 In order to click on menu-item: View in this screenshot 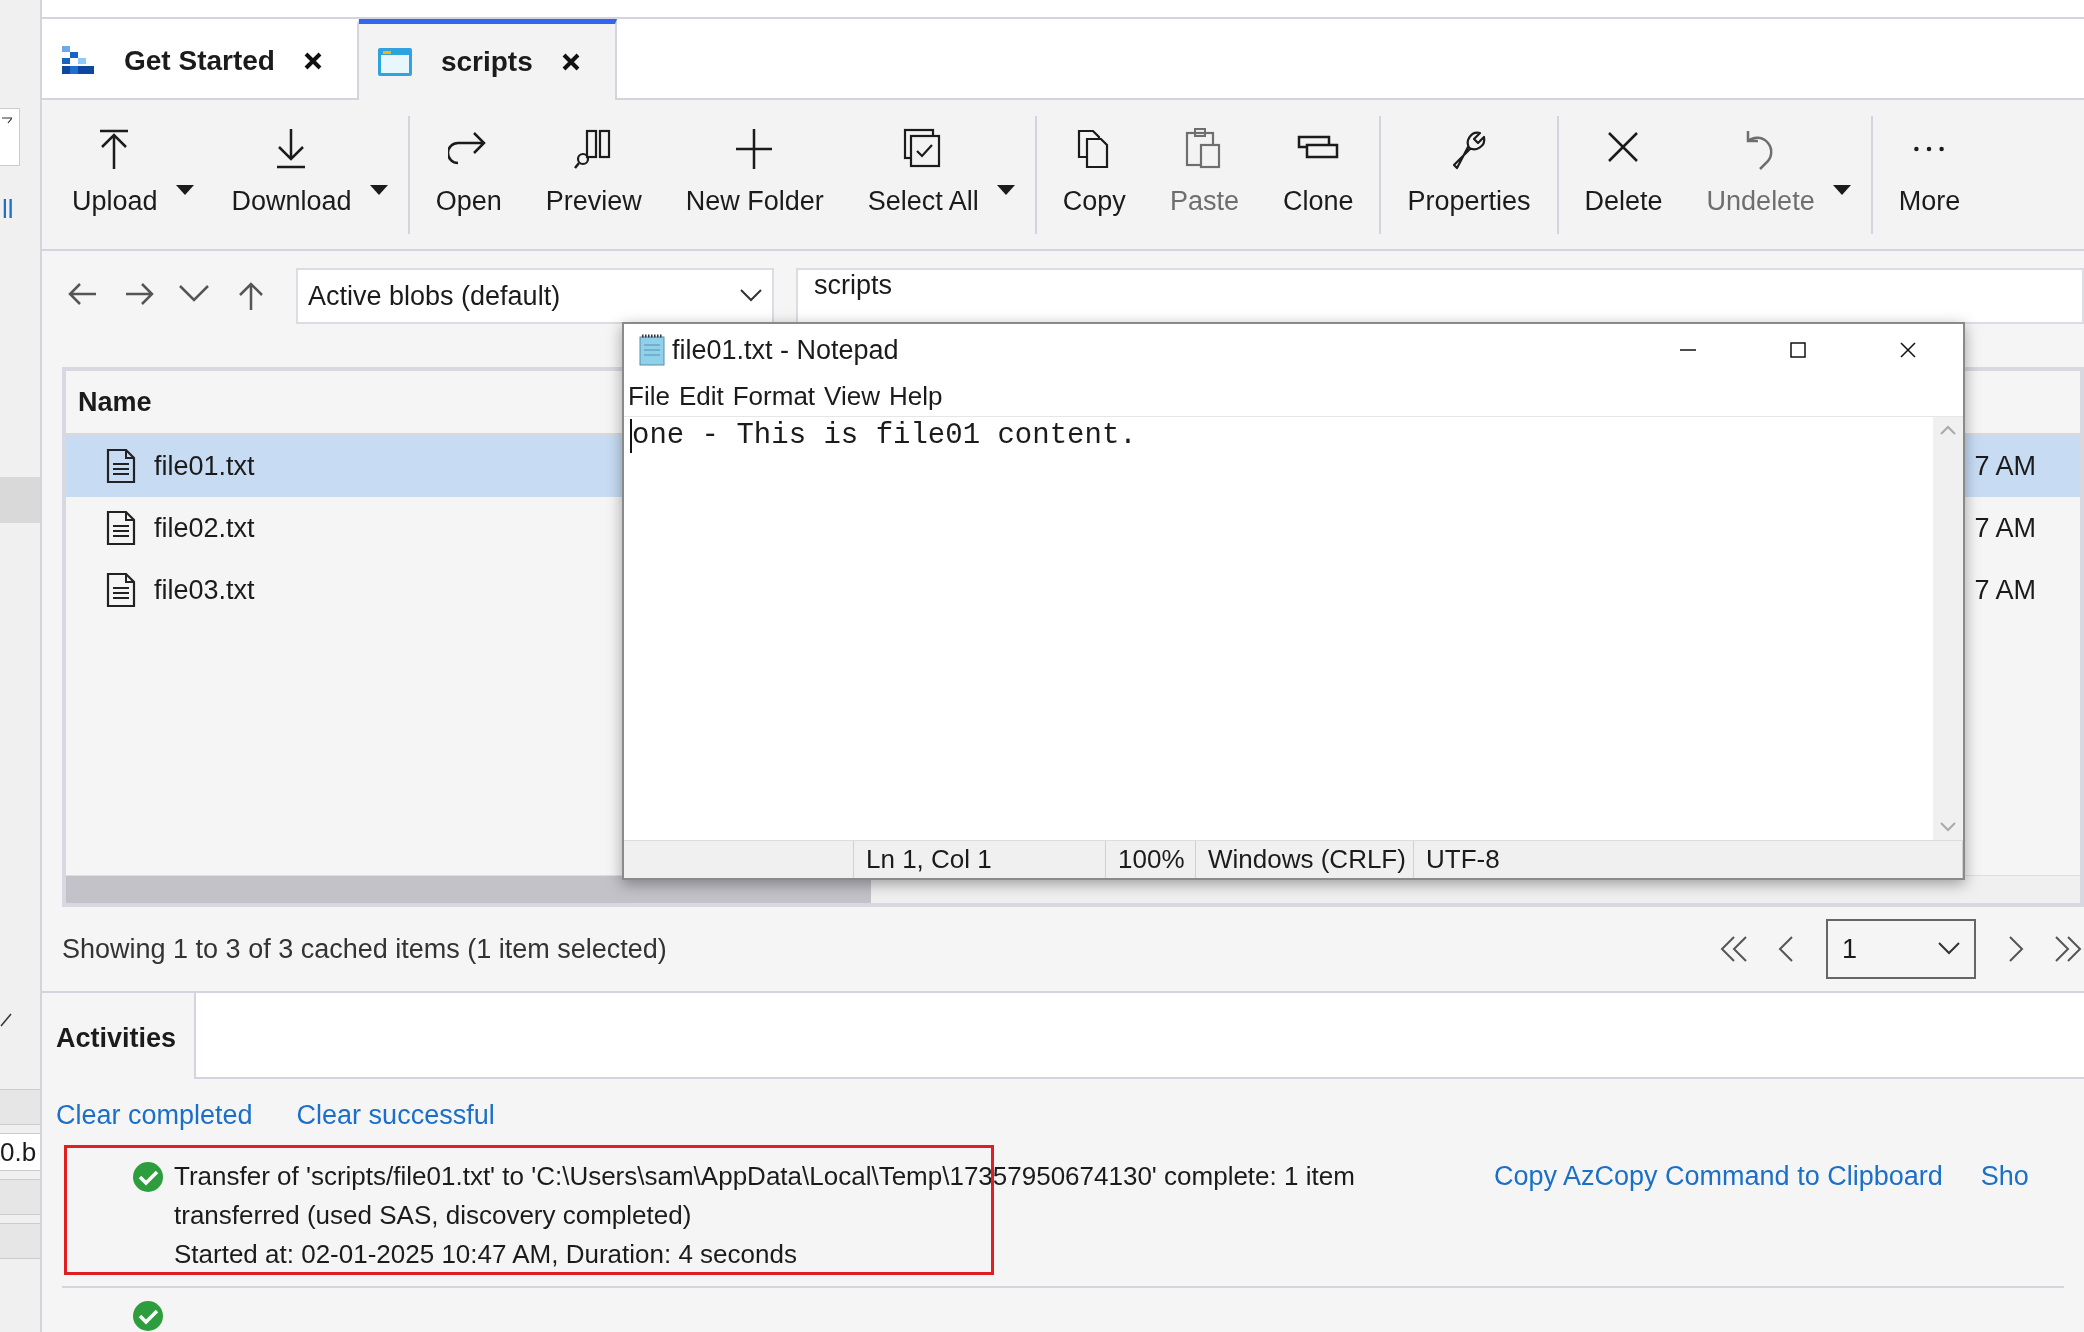, I will do `click(852, 396)`.